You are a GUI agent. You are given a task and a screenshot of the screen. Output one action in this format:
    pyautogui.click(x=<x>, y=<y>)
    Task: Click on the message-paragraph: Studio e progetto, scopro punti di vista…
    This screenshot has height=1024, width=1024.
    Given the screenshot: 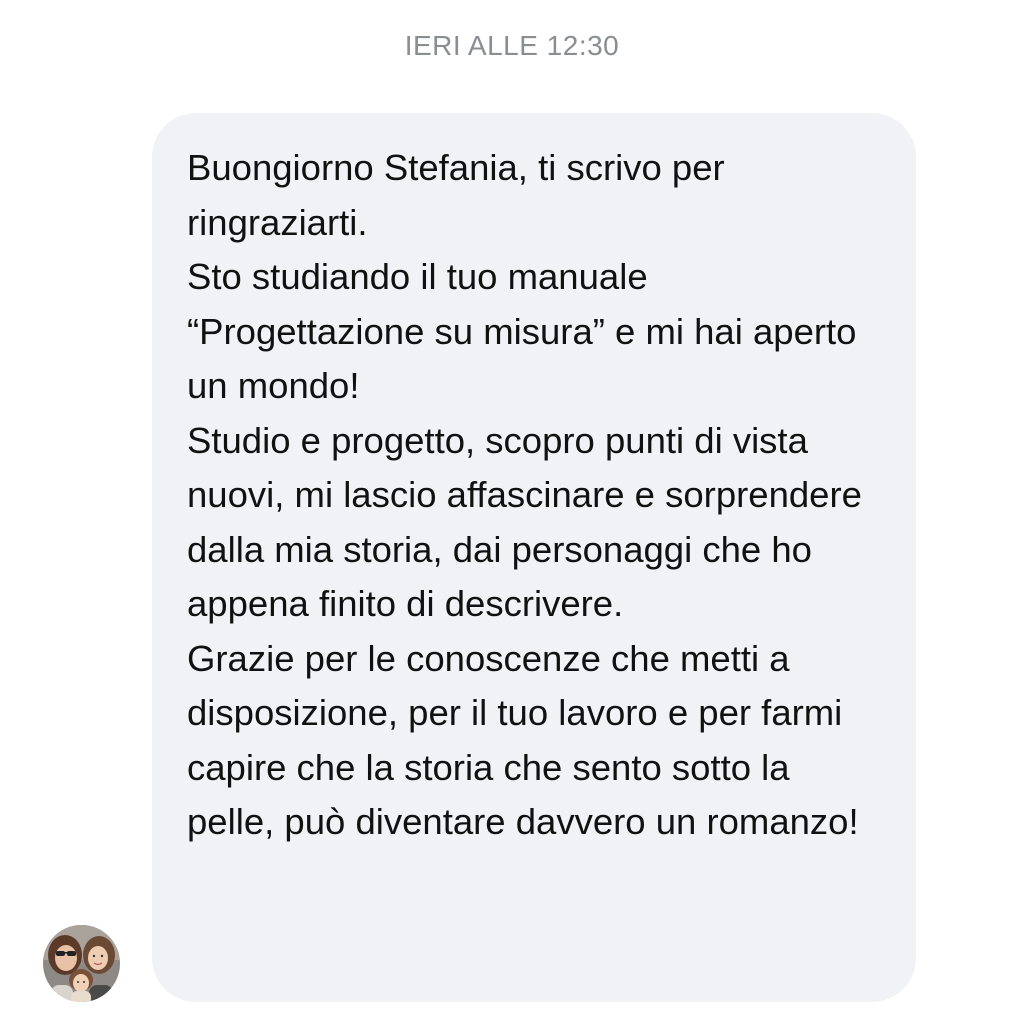 What is the action you would take?
    pyautogui.click(x=524, y=522)
    